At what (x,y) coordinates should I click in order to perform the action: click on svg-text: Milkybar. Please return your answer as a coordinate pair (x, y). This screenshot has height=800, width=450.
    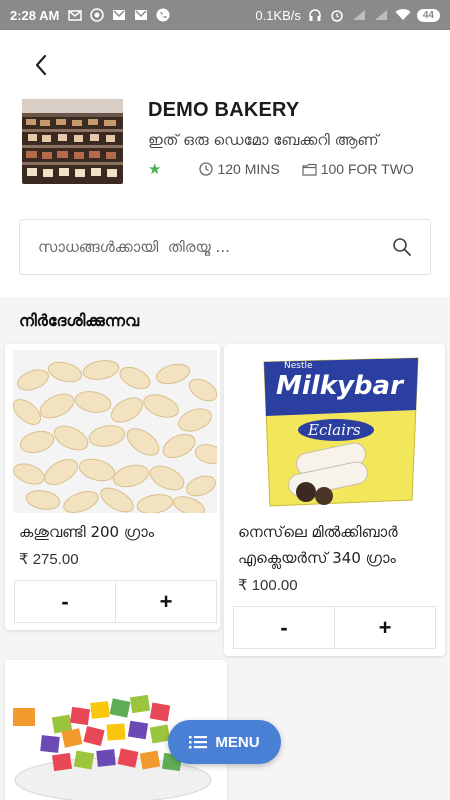
    Looking at the image, I should click on (340, 386).